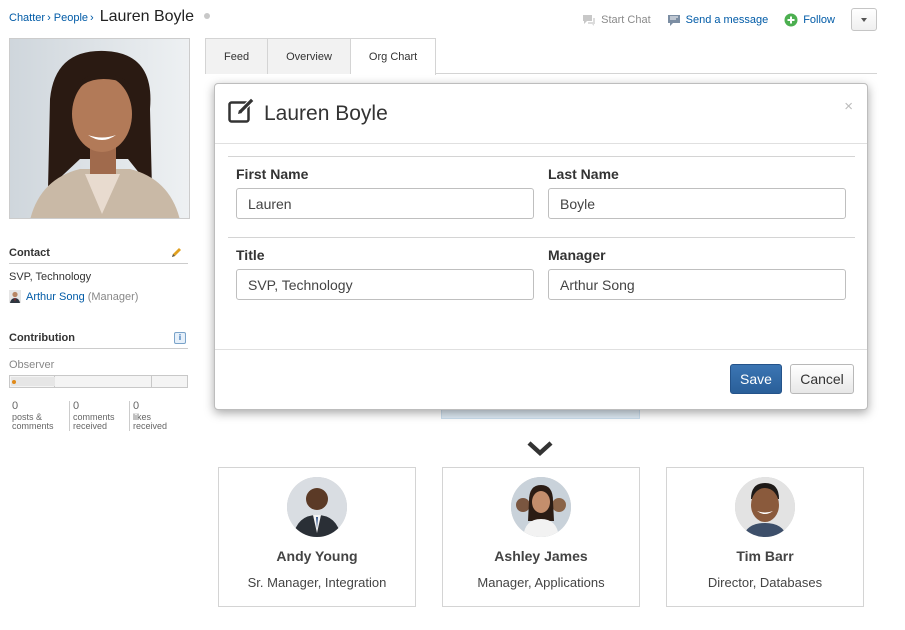  I want to click on breadcrumb-people-link: People, so click(71, 18).